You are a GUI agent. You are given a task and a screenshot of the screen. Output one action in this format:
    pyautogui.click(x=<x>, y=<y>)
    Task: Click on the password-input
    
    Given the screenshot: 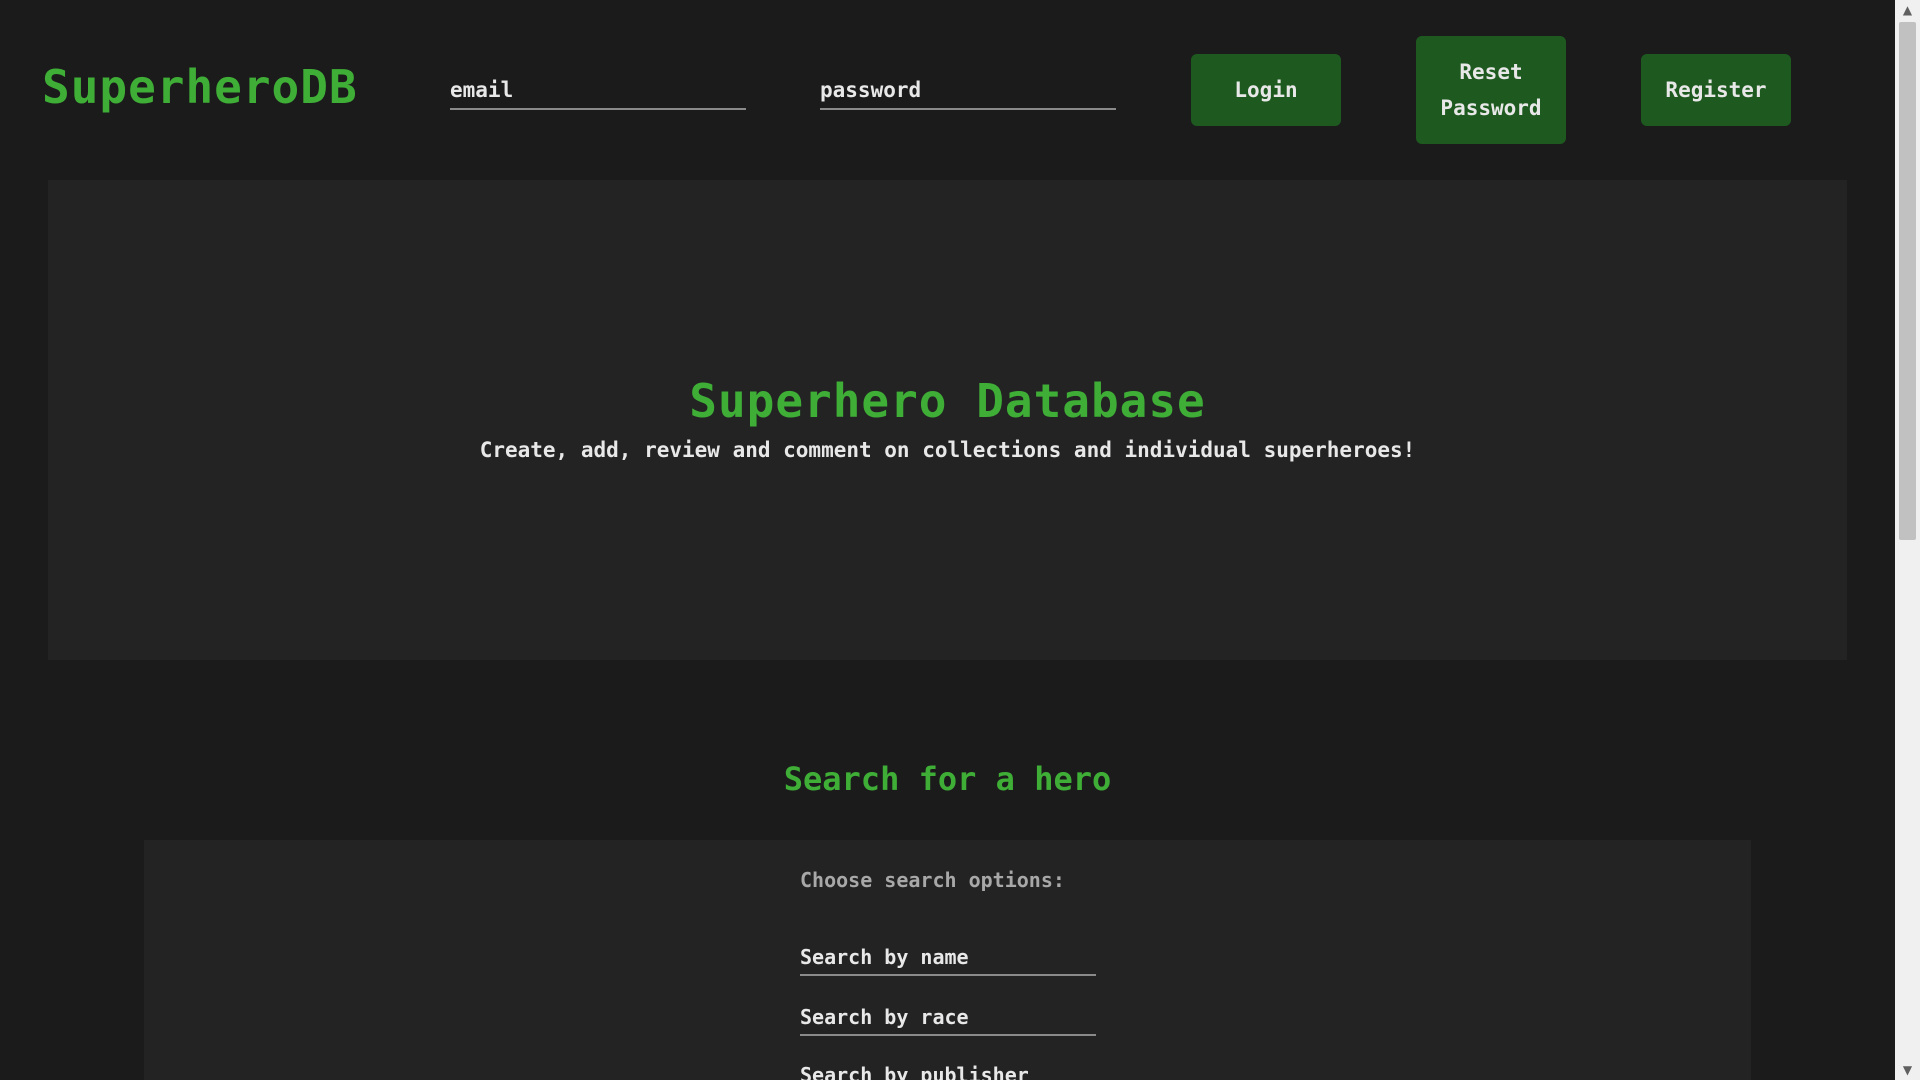 What is the action you would take?
    pyautogui.click(x=968, y=91)
    